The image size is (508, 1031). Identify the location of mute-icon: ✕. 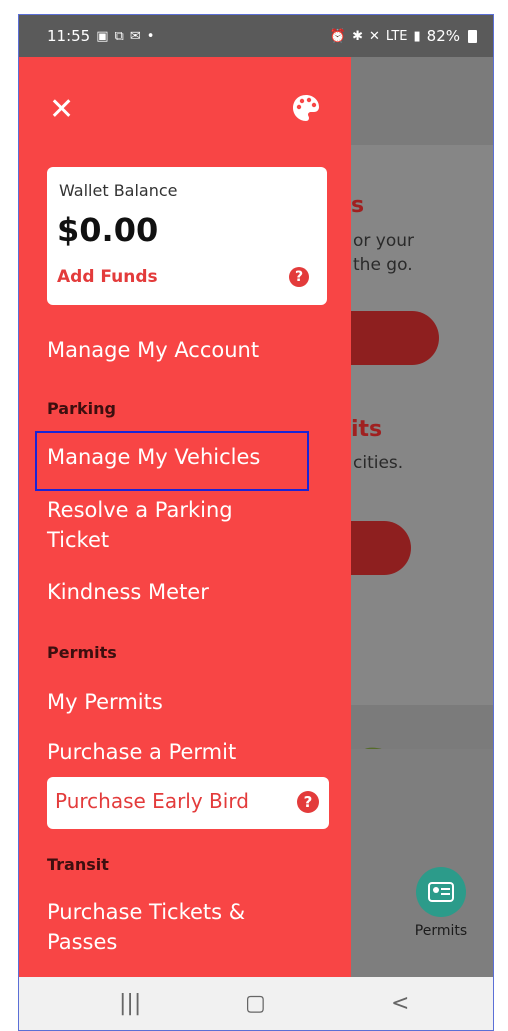
(374, 36).